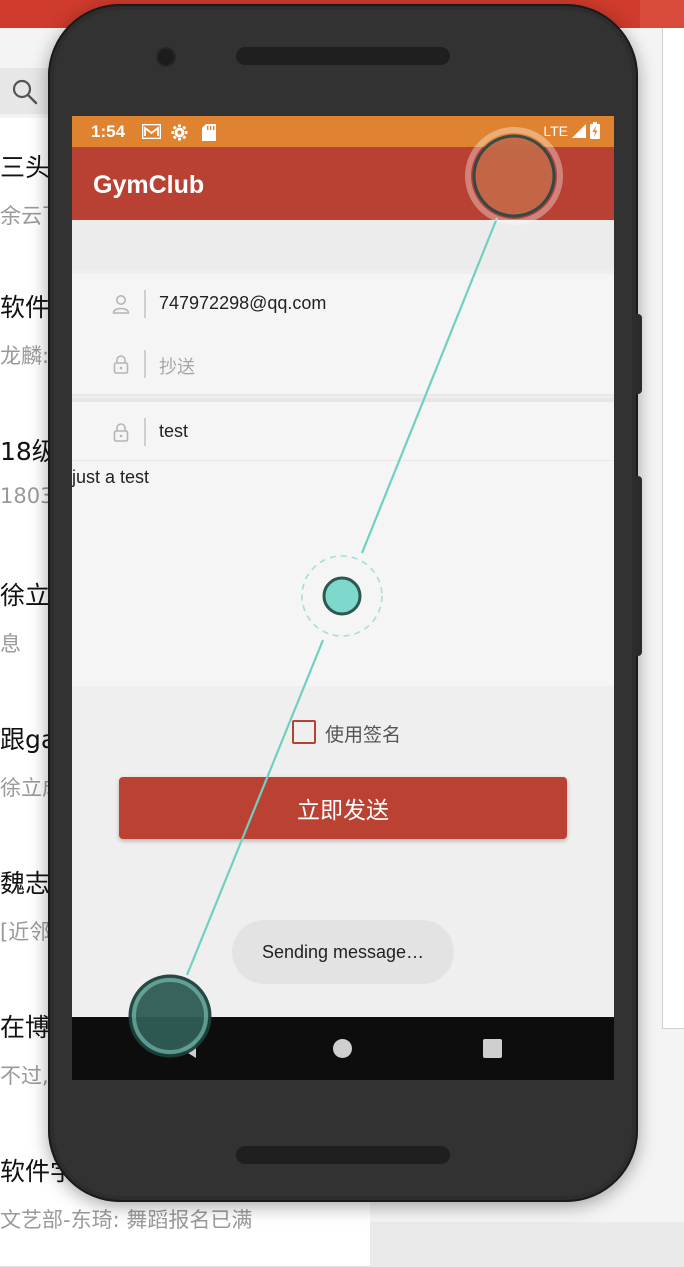 This screenshot has width=684, height=1267. I want to click on navigation-bar, so click(343, 1048).